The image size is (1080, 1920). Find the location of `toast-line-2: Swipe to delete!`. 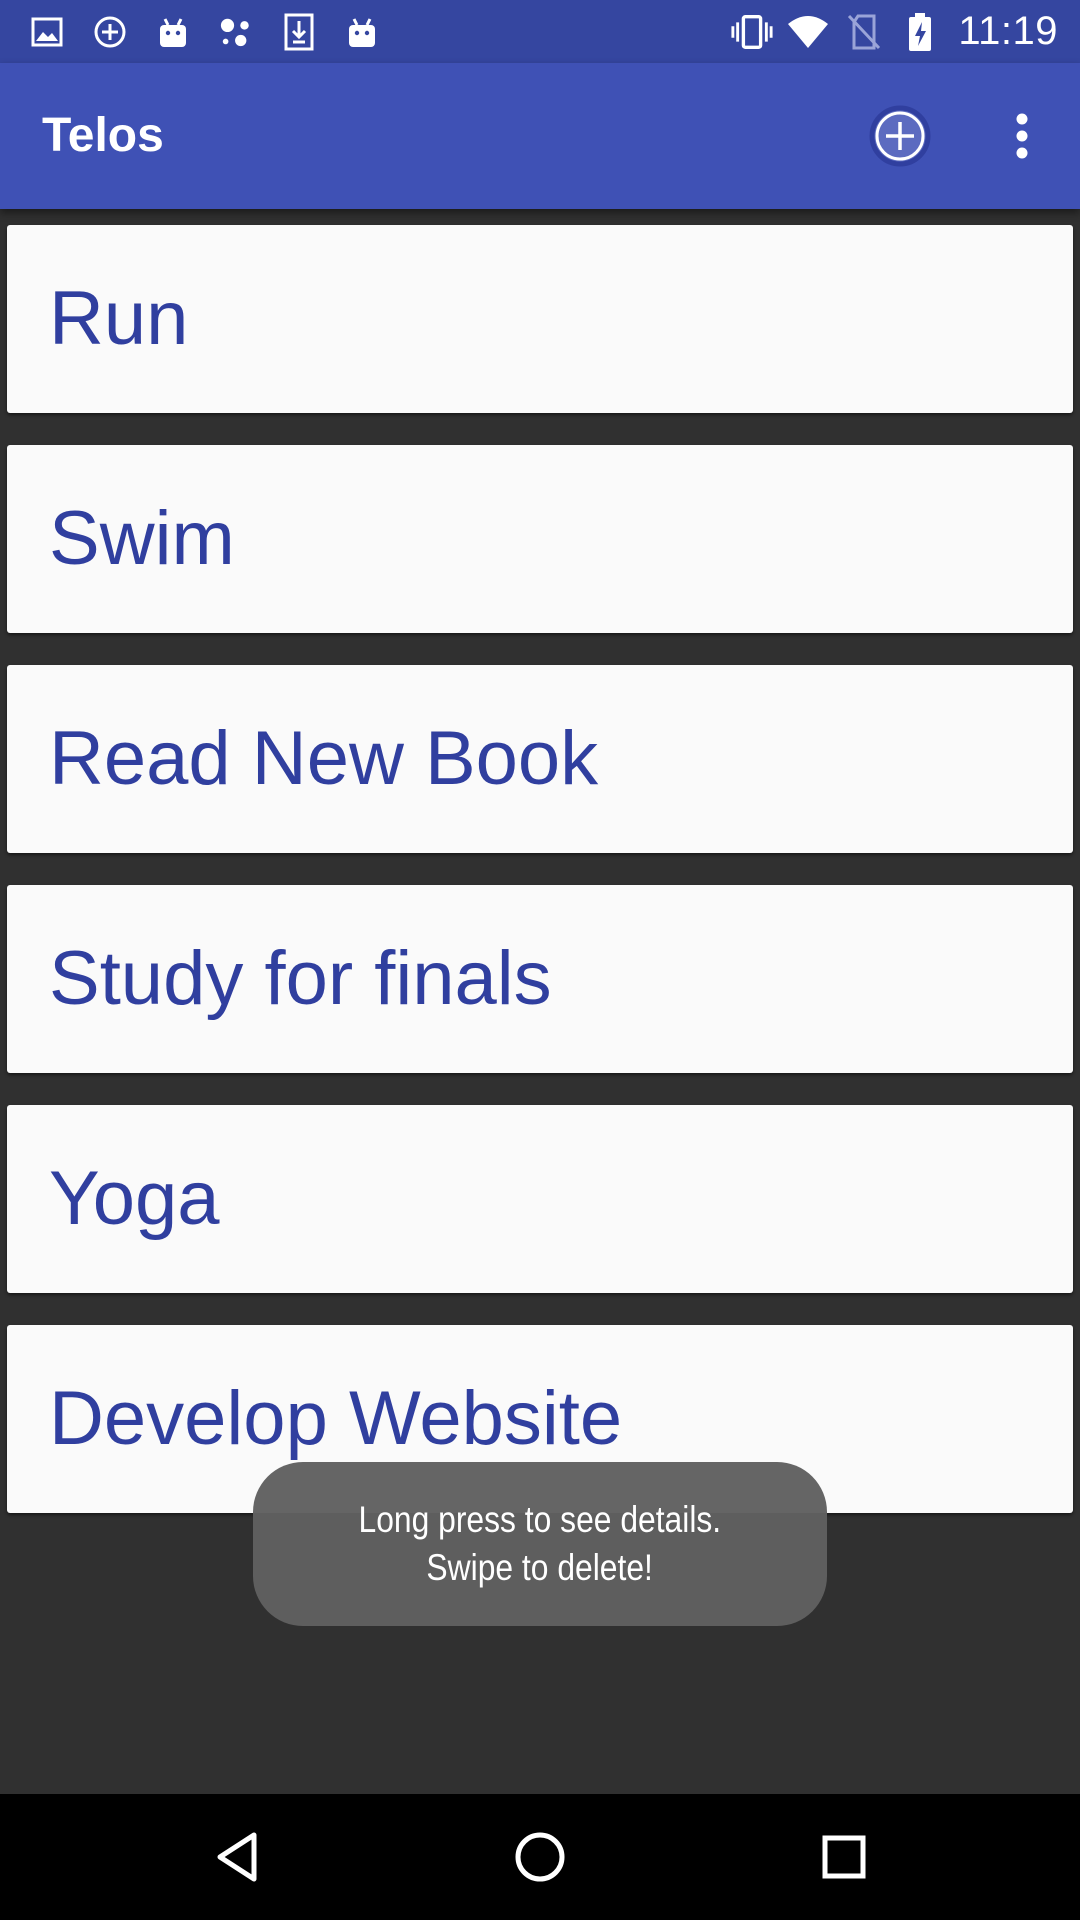

toast-line-2: Swipe to delete! is located at coordinates (540, 1567).